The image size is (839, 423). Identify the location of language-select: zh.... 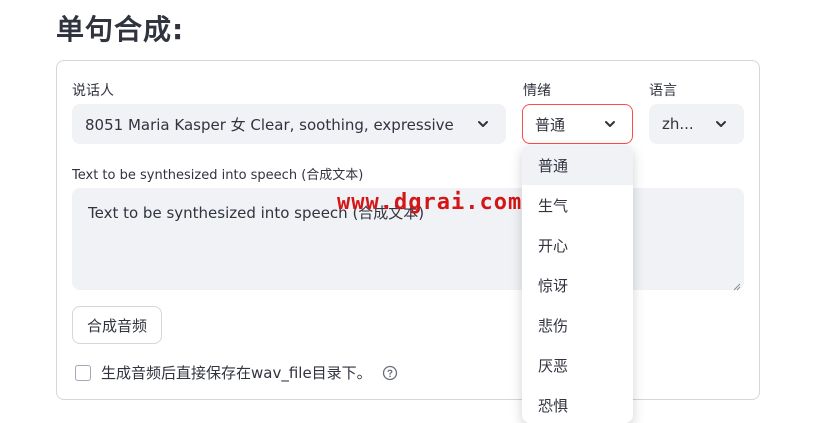
(696, 124).